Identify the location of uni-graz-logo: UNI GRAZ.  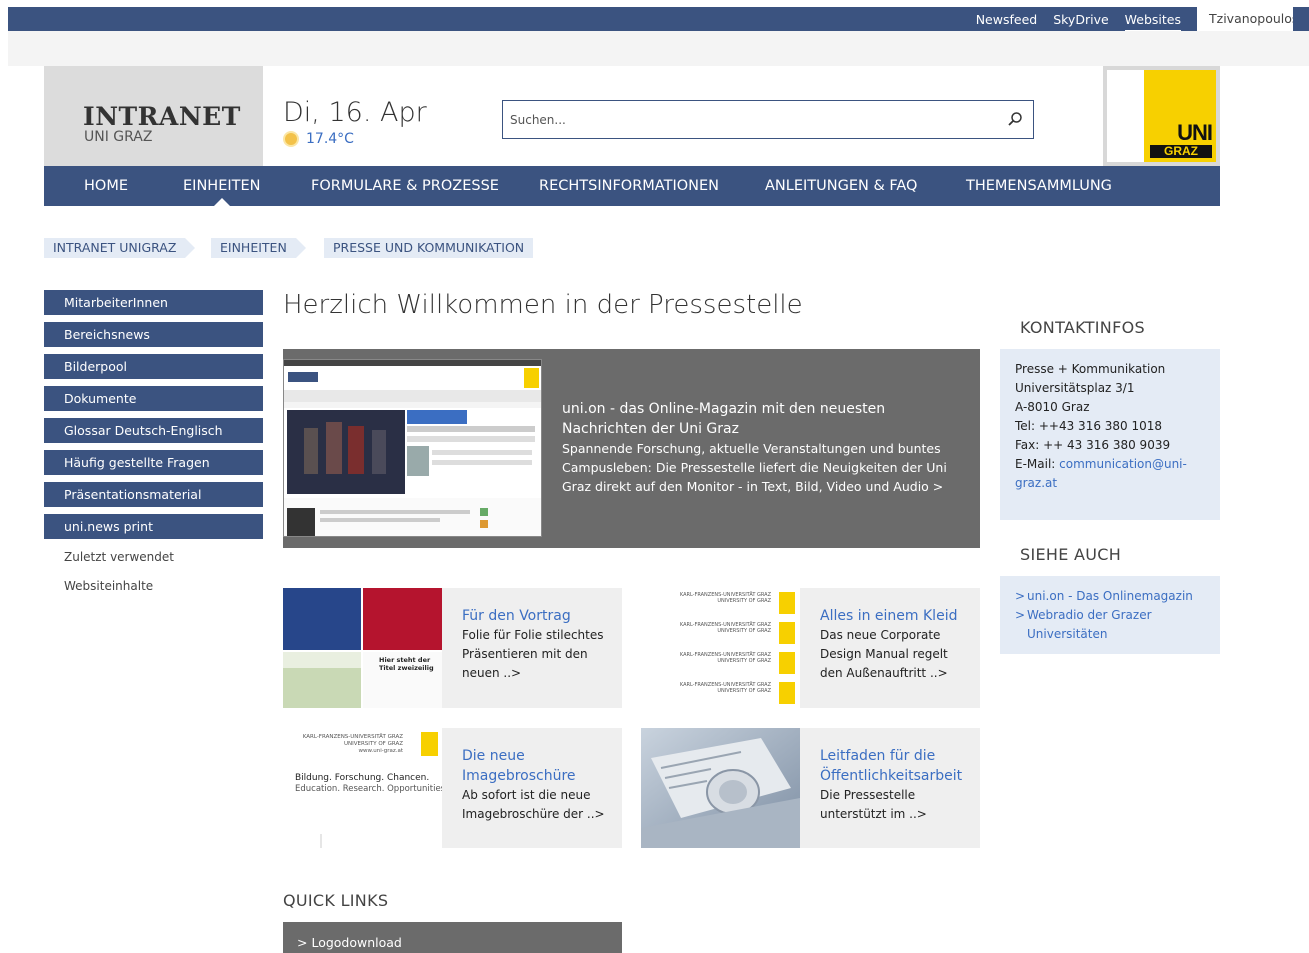
(1161, 116).